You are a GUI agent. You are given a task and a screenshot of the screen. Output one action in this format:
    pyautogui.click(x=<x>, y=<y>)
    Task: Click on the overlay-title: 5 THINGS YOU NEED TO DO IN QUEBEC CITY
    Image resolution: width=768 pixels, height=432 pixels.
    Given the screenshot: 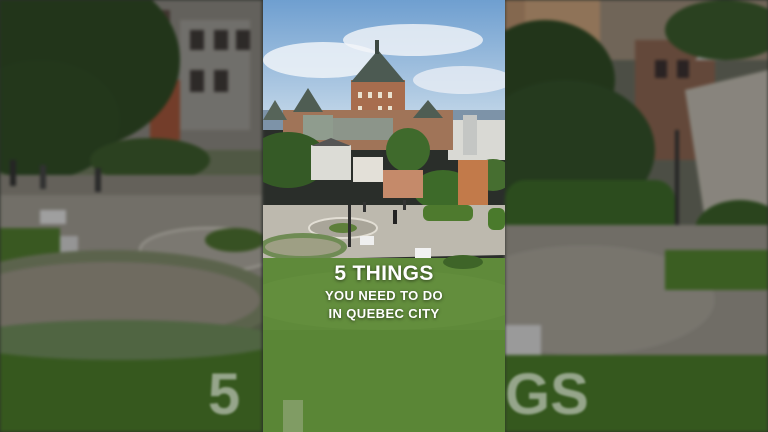 What is the action you would take?
    pyautogui.click(x=384, y=292)
    